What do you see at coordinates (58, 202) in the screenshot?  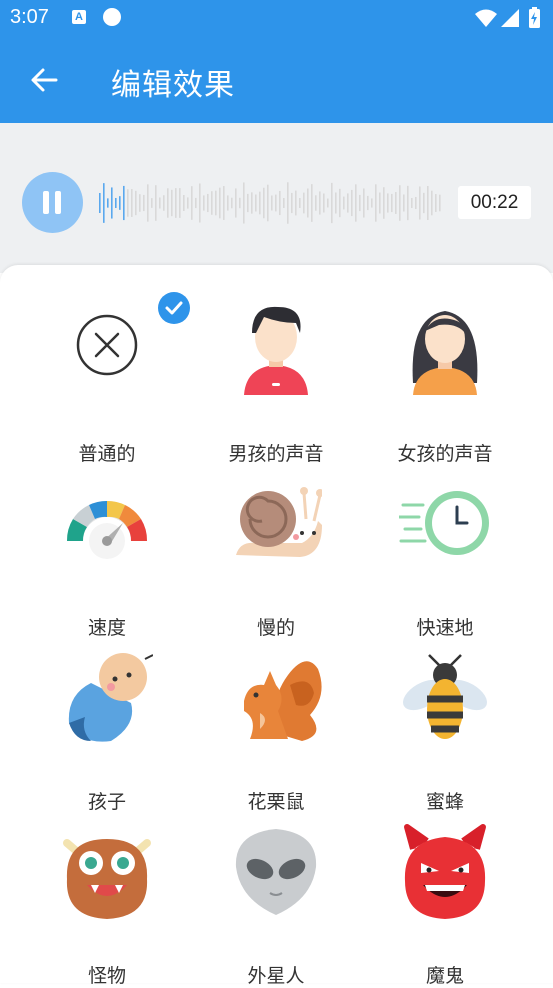 I see `pause-icon-bar` at bounding box center [58, 202].